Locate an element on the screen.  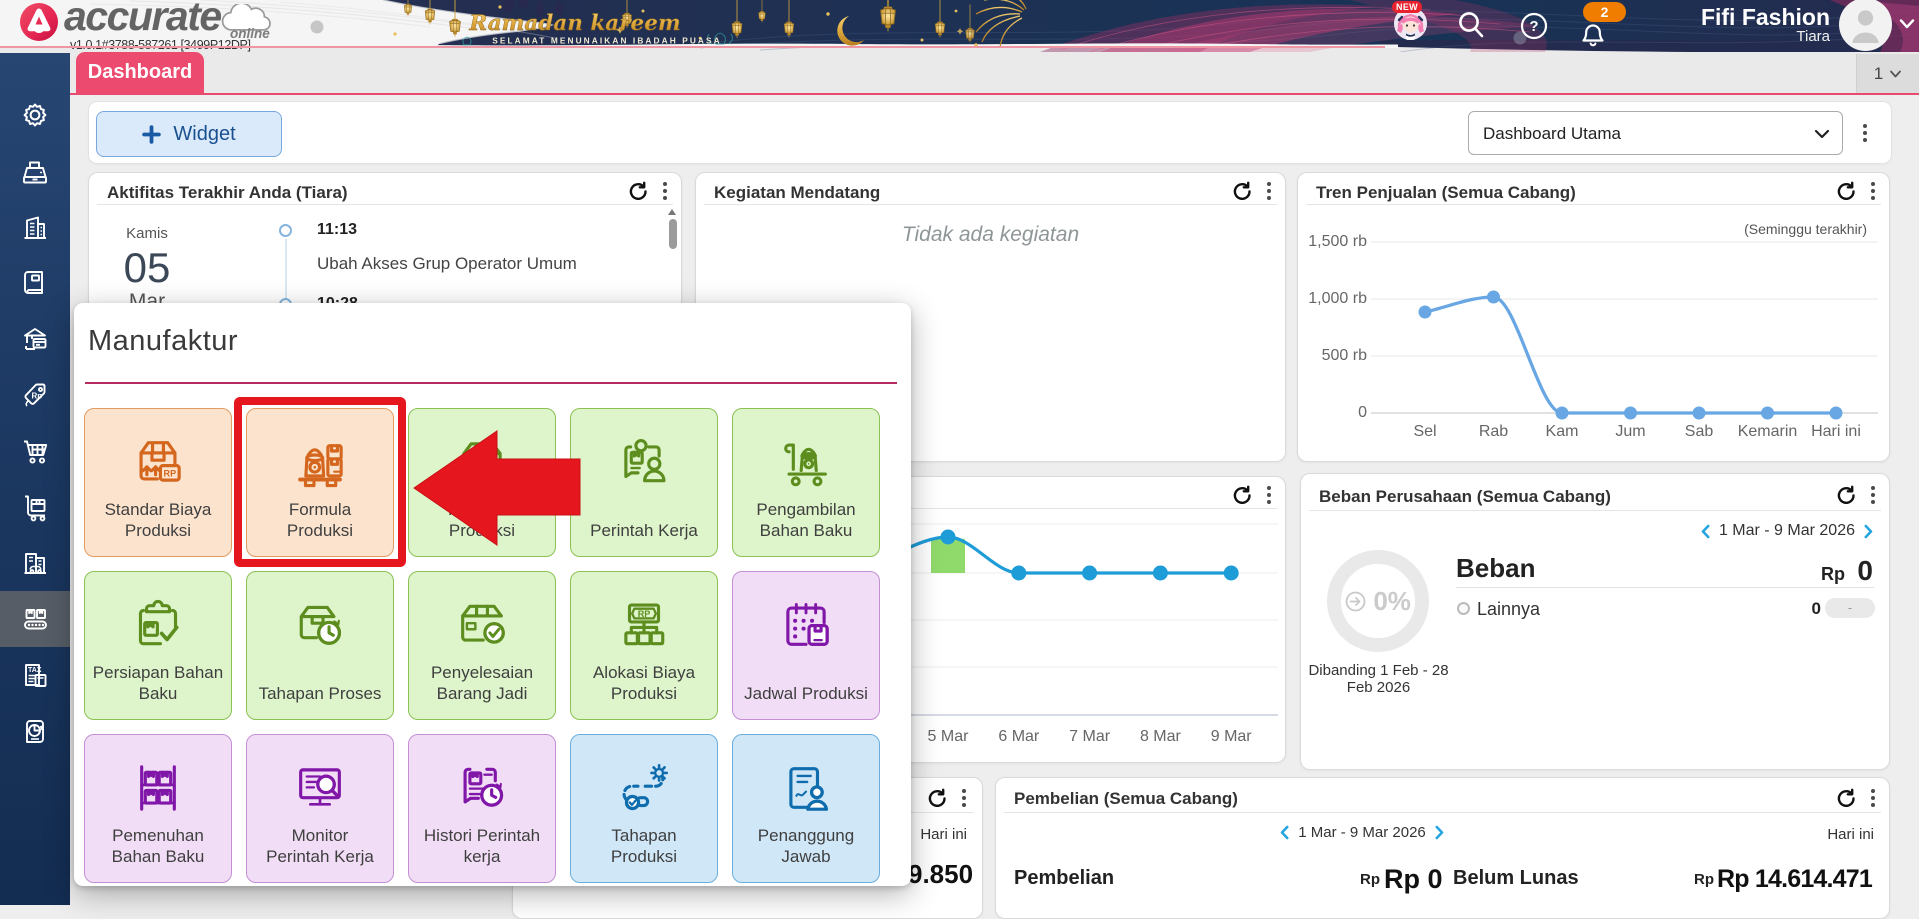
sidebar-item-settings is located at coordinates (35, 115).